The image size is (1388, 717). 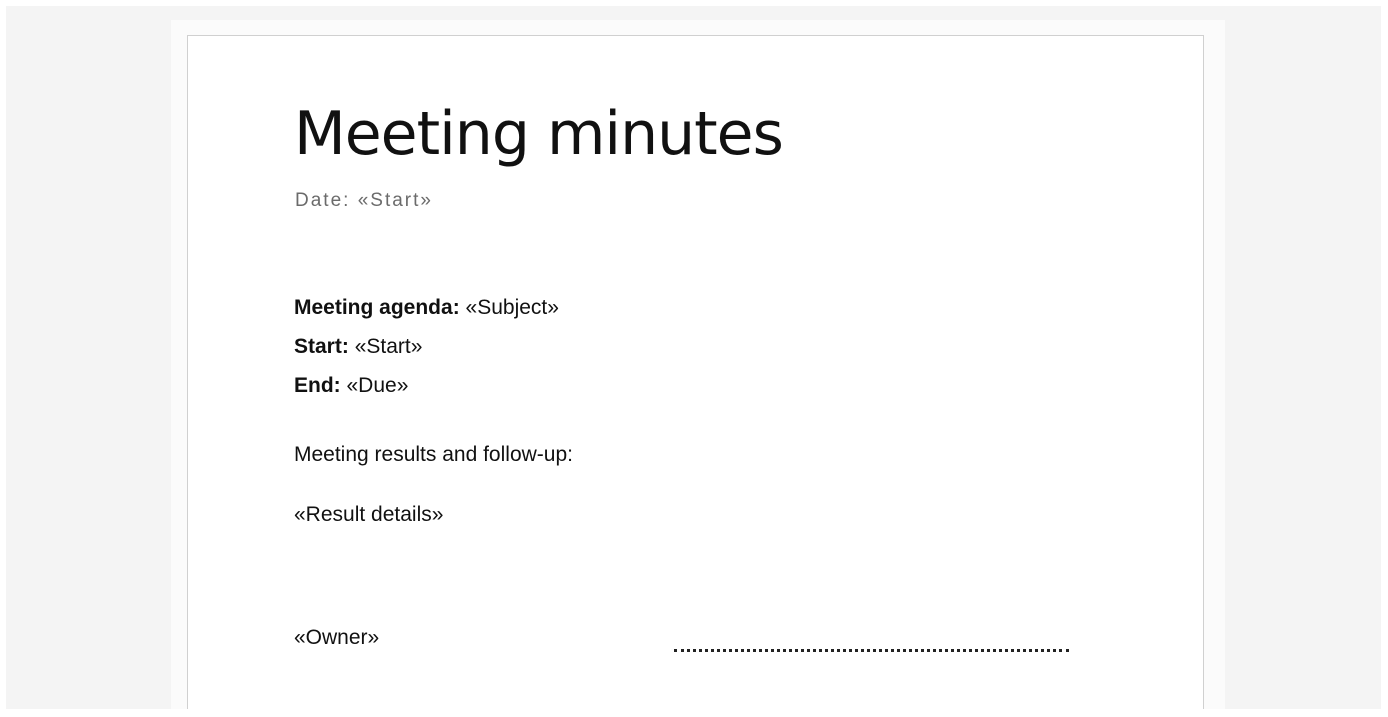 I want to click on end-line: End: «Due», so click(x=426, y=385).